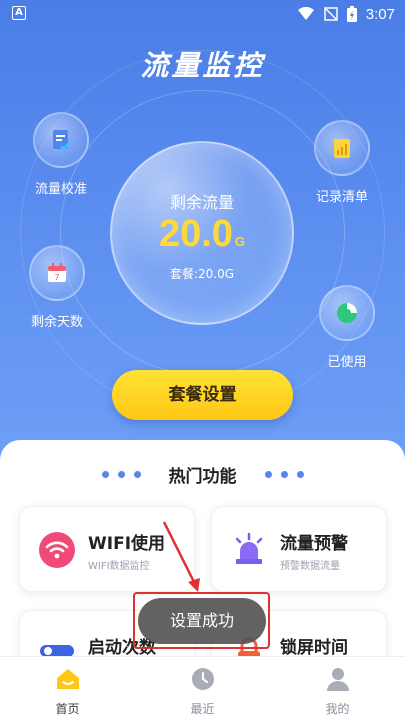 This screenshot has height=720, width=405. Describe the element at coordinates (181, 556) in the screenshot. I see `annotation-arrow` at that location.